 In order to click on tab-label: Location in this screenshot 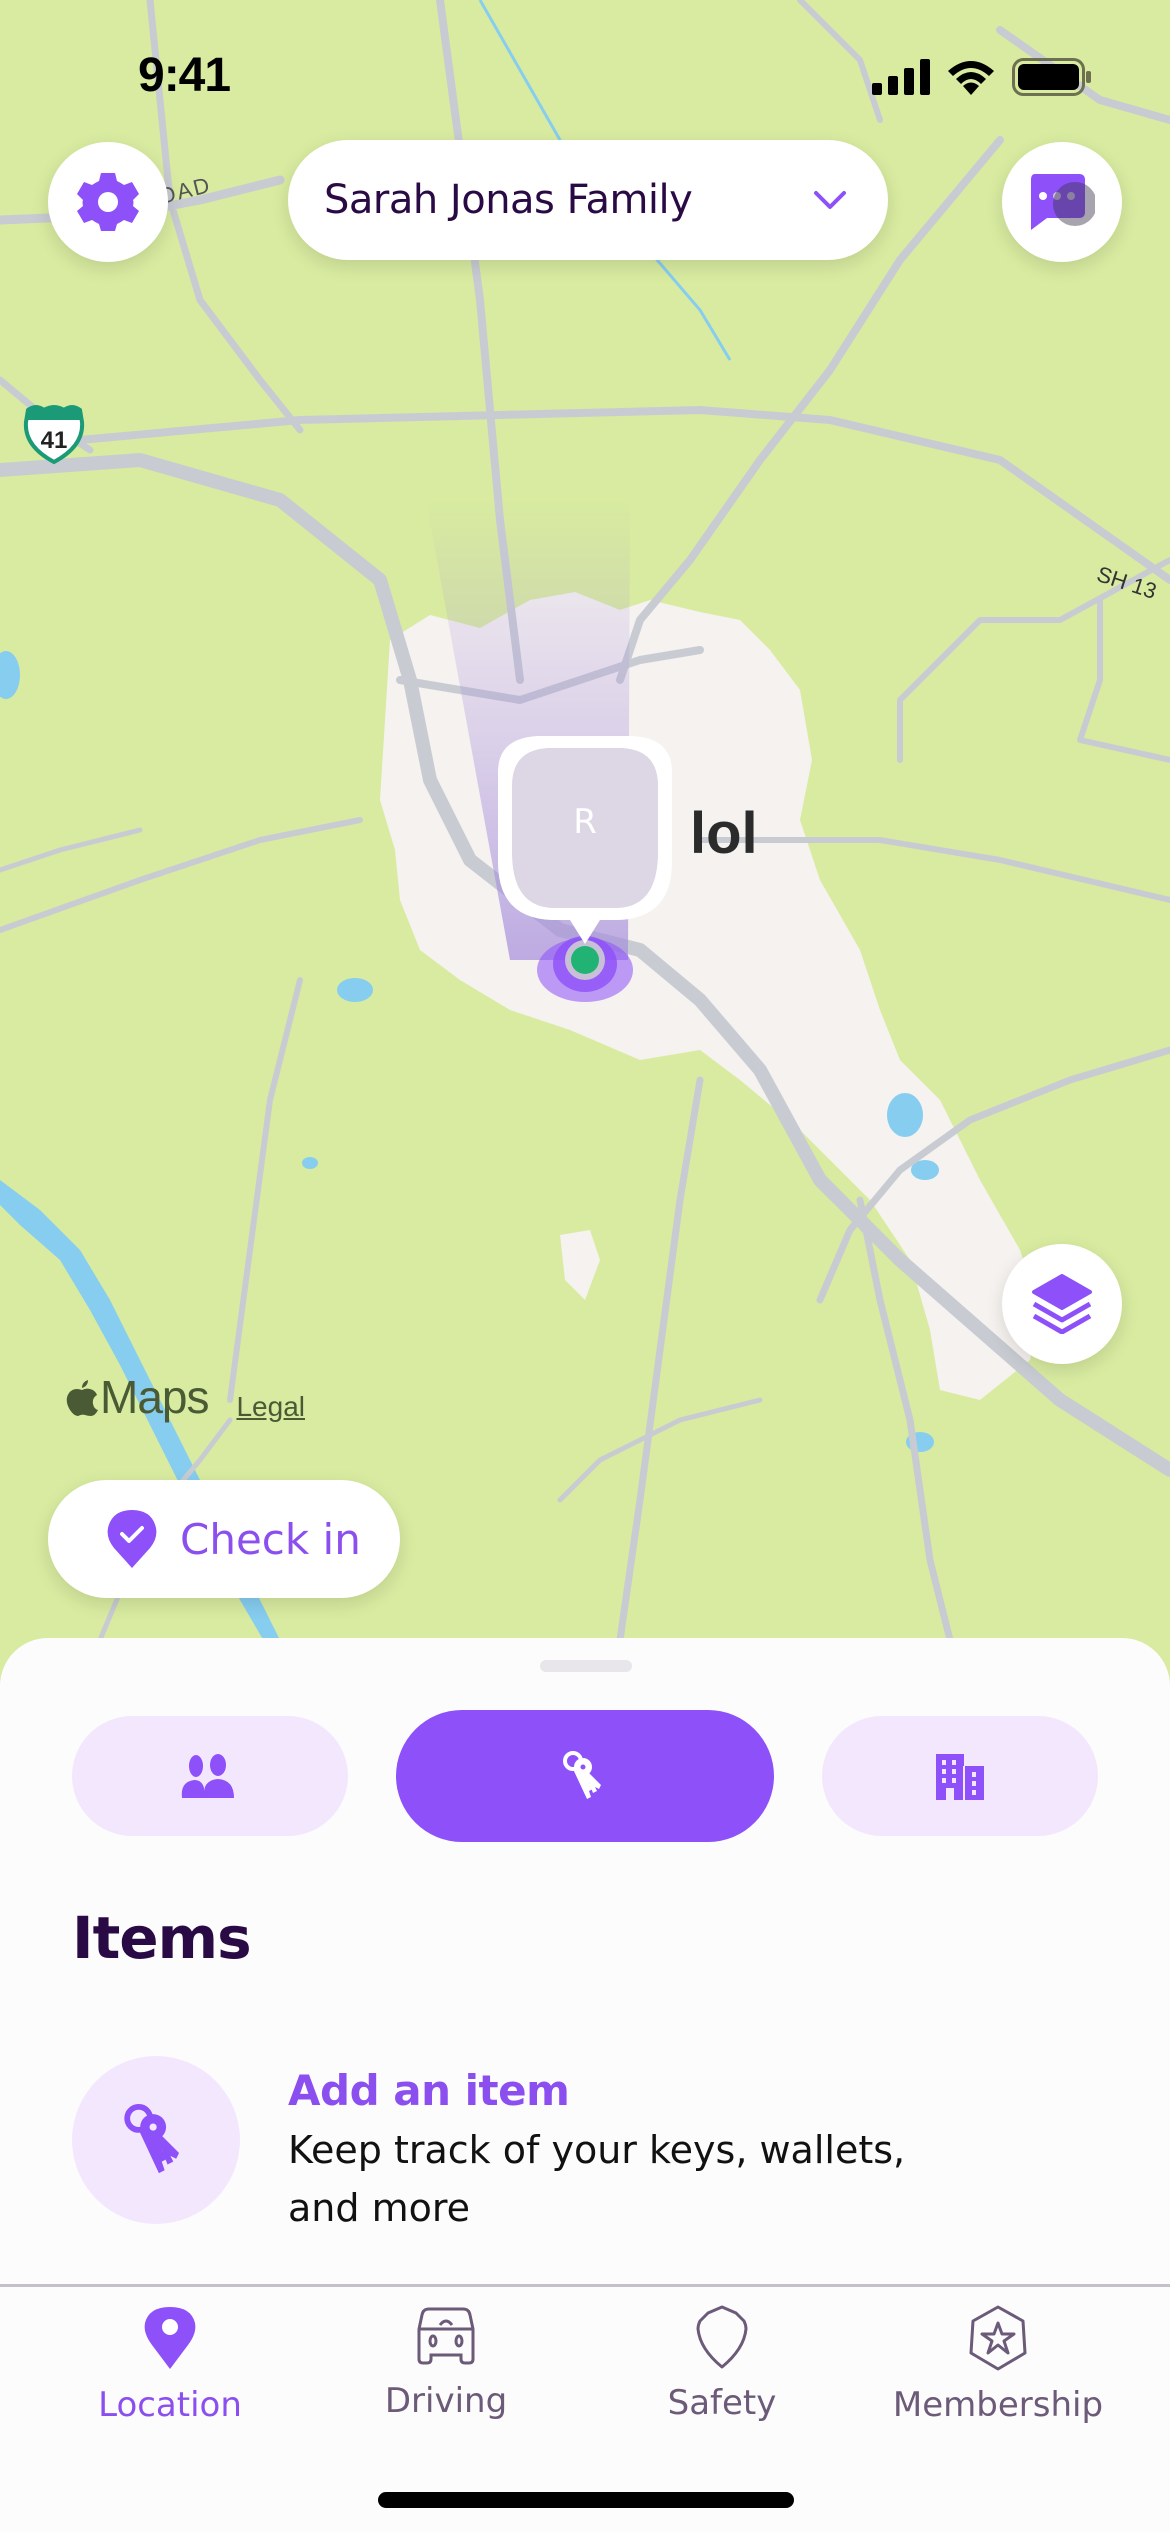, I will do `click(170, 2405)`.